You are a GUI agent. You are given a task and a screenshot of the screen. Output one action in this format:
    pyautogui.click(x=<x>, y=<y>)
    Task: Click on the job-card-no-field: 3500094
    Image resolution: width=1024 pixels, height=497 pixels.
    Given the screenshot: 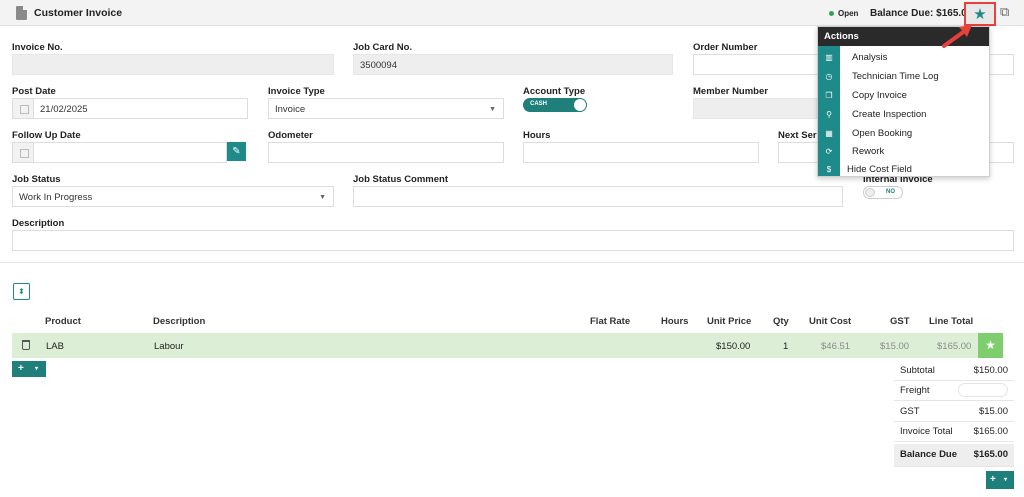 What is the action you would take?
    pyautogui.click(x=513, y=64)
    